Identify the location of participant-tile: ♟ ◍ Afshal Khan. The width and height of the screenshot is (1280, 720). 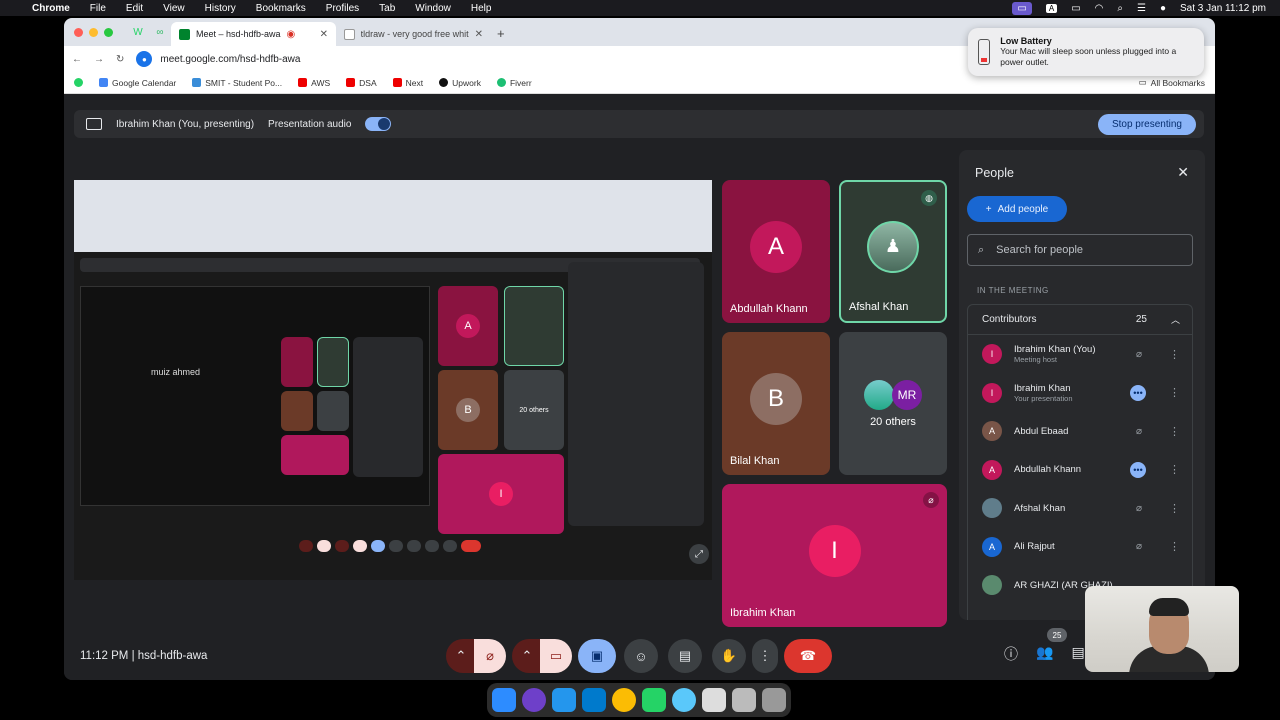
(893, 251).